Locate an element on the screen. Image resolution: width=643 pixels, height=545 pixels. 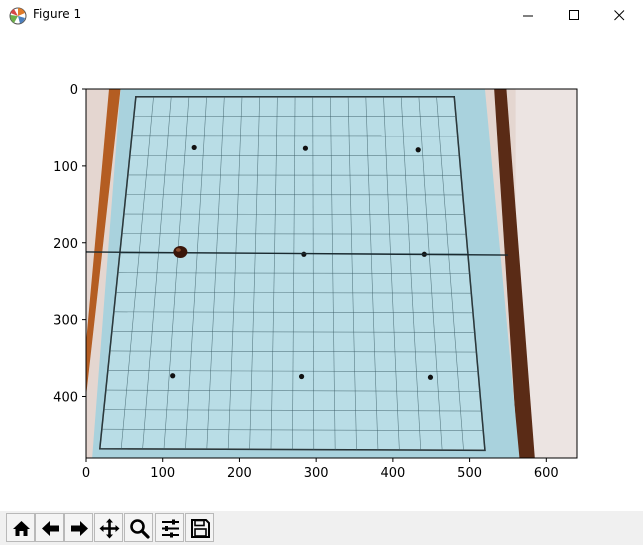
home-icon is located at coordinates (21, 528).